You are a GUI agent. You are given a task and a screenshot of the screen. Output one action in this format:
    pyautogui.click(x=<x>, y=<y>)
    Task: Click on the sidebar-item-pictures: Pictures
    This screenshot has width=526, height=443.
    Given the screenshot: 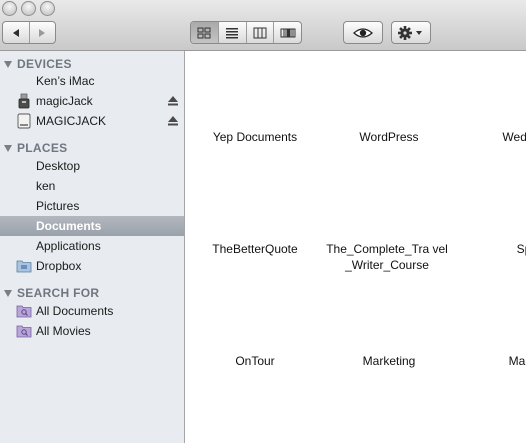 What is the action you would take?
    pyautogui.click(x=92, y=206)
    